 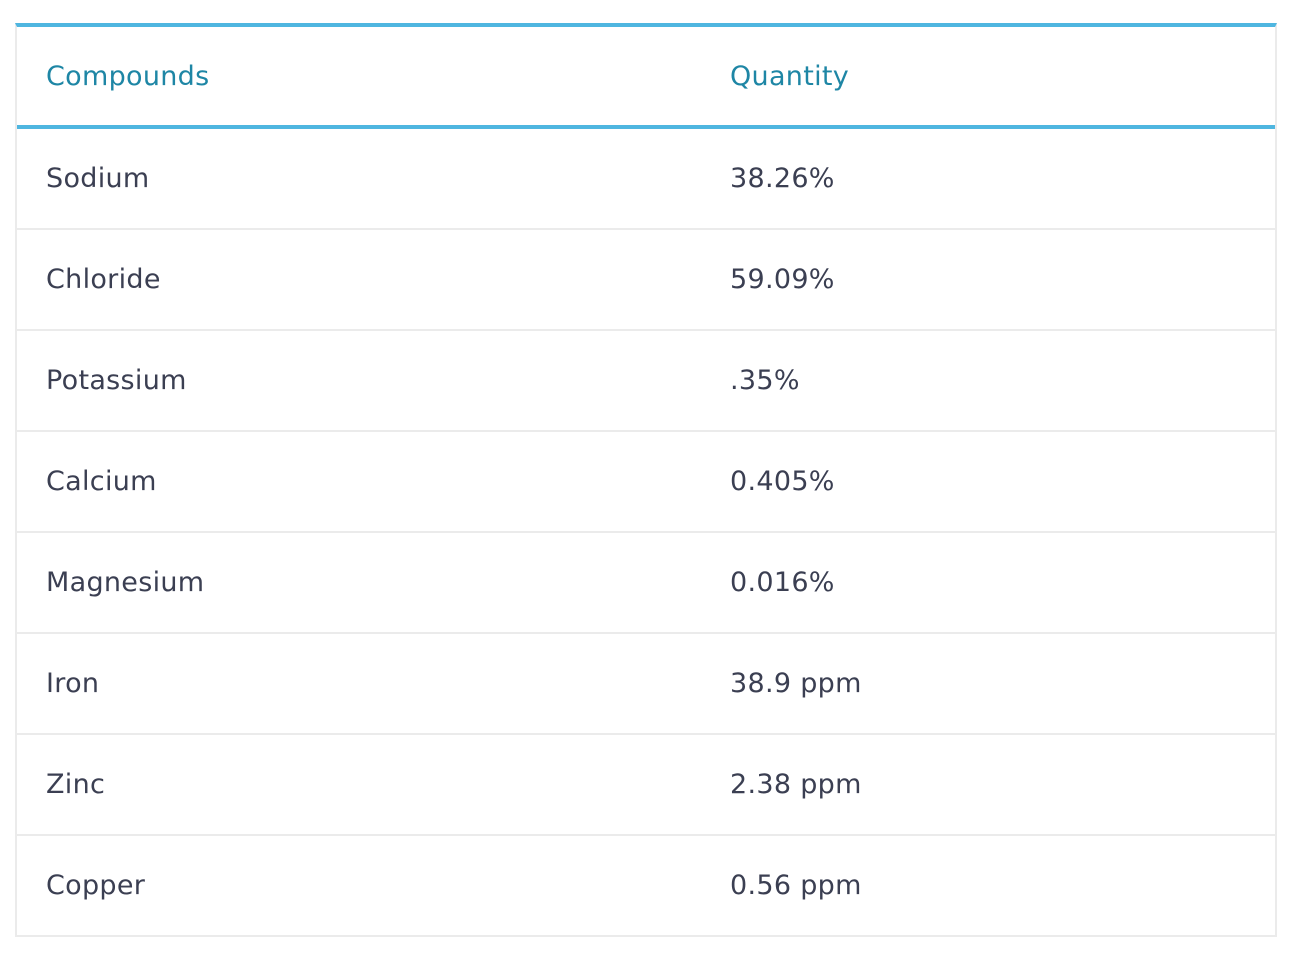 I want to click on table-row: Sodium 38.26%, so click(x=646, y=178).